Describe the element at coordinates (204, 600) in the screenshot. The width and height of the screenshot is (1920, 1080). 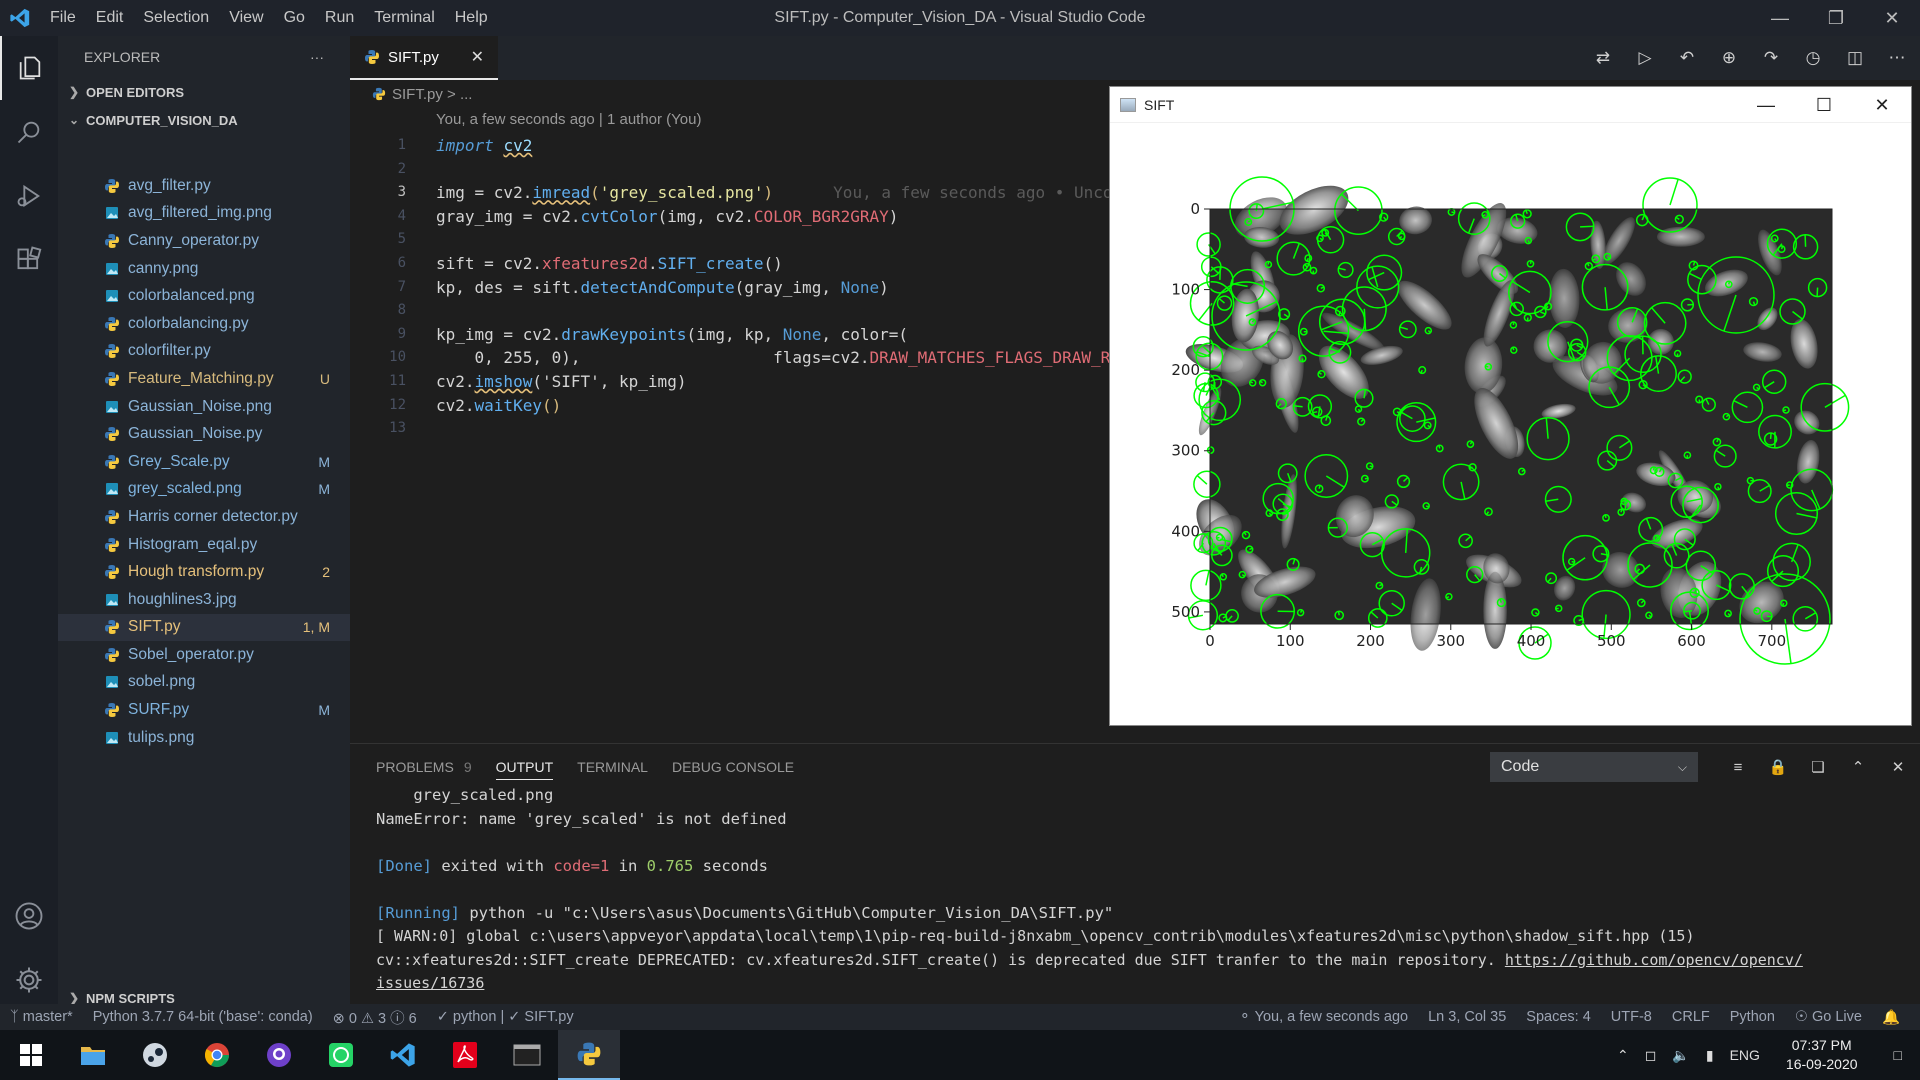
I see `file-item: houghlines3.jpg` at that location.